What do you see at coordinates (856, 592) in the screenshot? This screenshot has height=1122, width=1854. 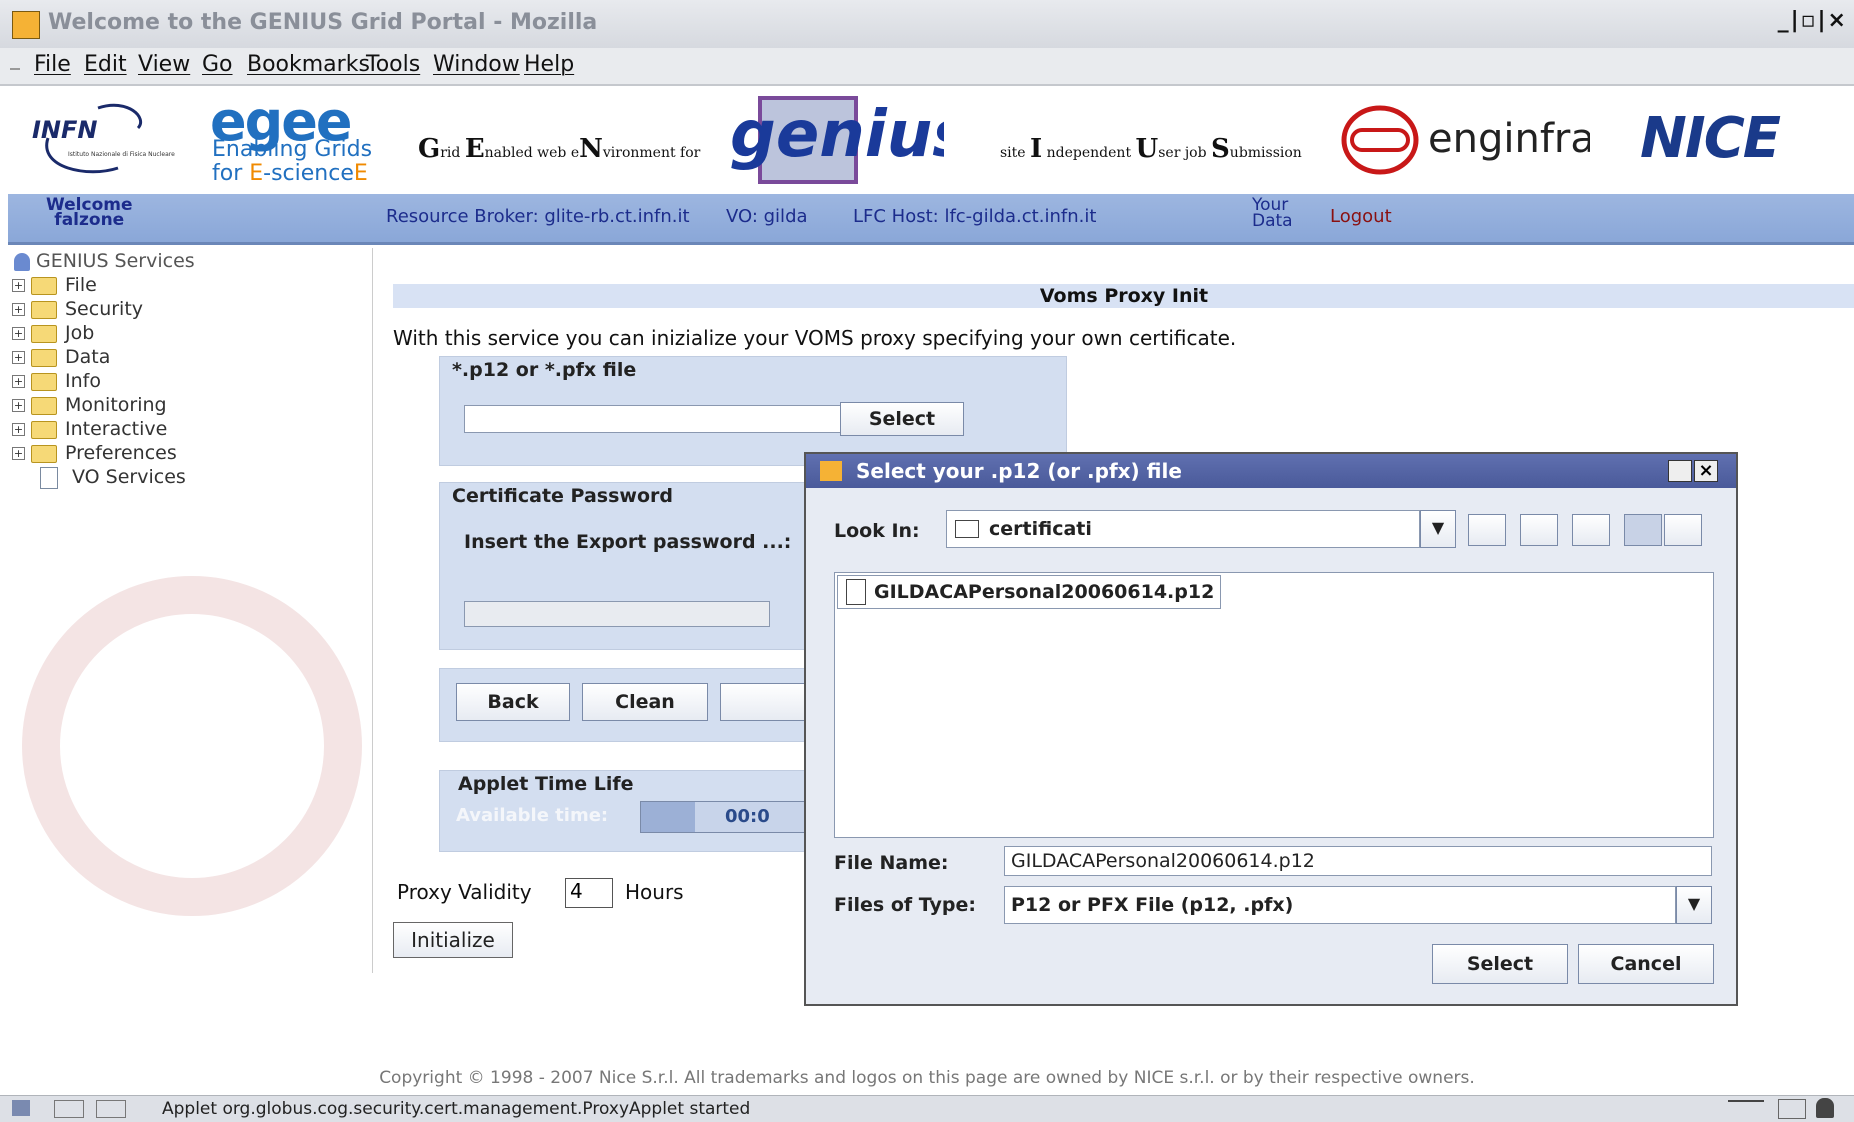 I see `file-icon` at bounding box center [856, 592].